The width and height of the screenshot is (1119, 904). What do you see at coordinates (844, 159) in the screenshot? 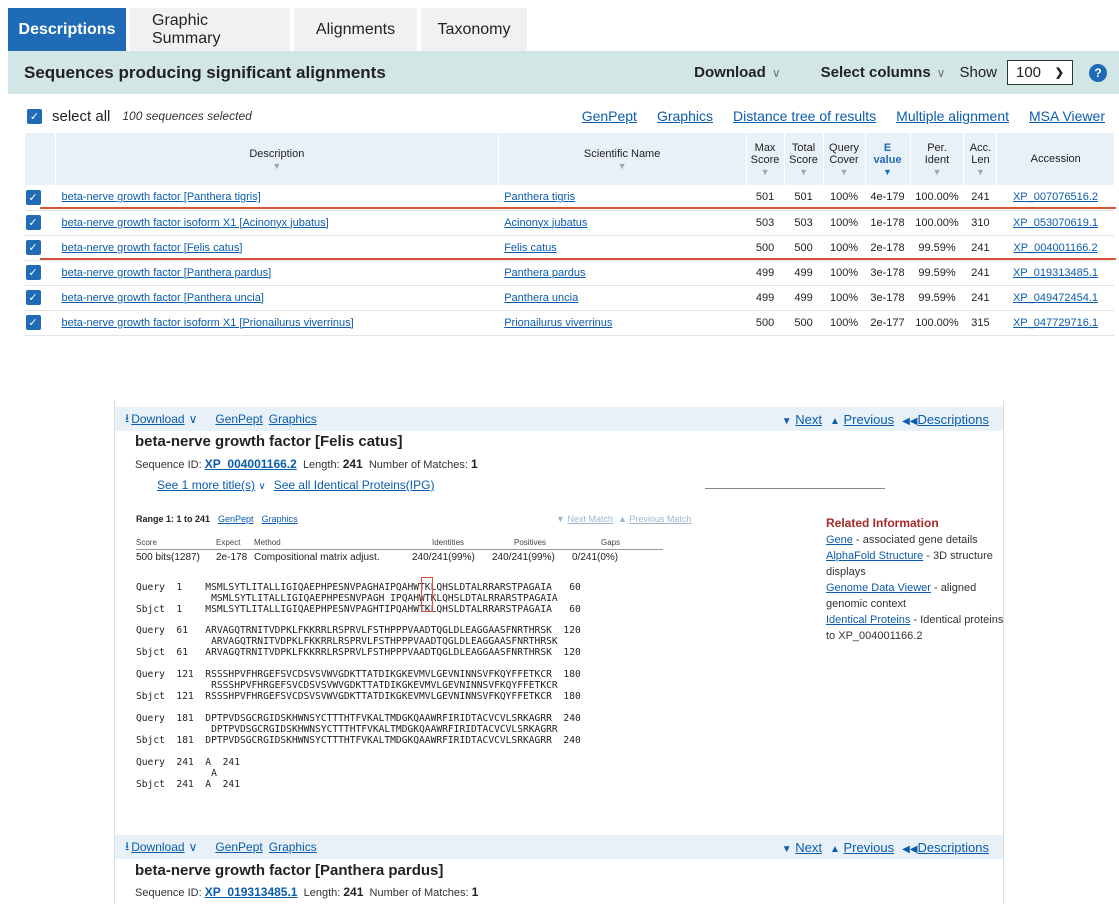
I see `query-cover-column-header: Query Cover ▼` at bounding box center [844, 159].